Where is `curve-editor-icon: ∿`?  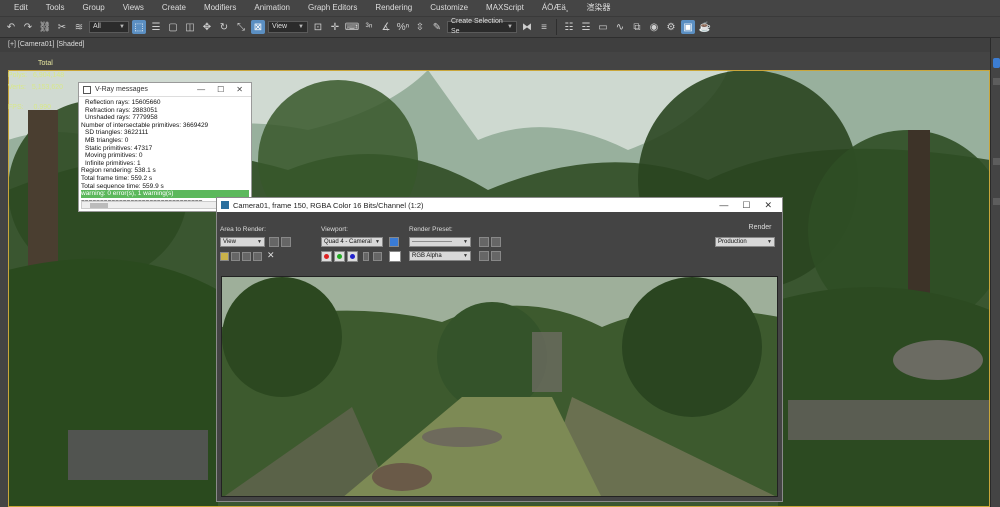 curve-editor-icon: ∿ is located at coordinates (620, 27).